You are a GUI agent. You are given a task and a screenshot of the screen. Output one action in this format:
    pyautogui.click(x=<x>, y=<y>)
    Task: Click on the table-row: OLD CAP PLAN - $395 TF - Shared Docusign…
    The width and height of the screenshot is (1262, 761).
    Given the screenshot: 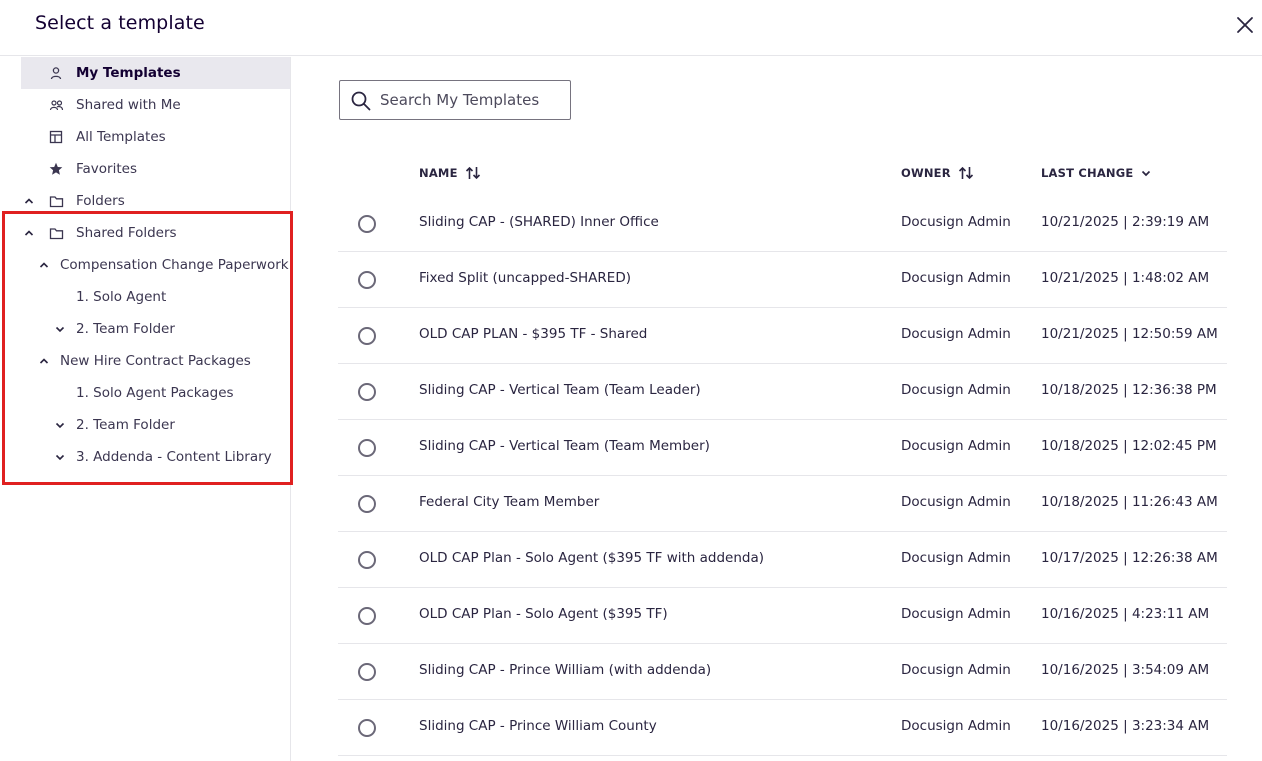 What is the action you would take?
    pyautogui.click(x=782, y=336)
    